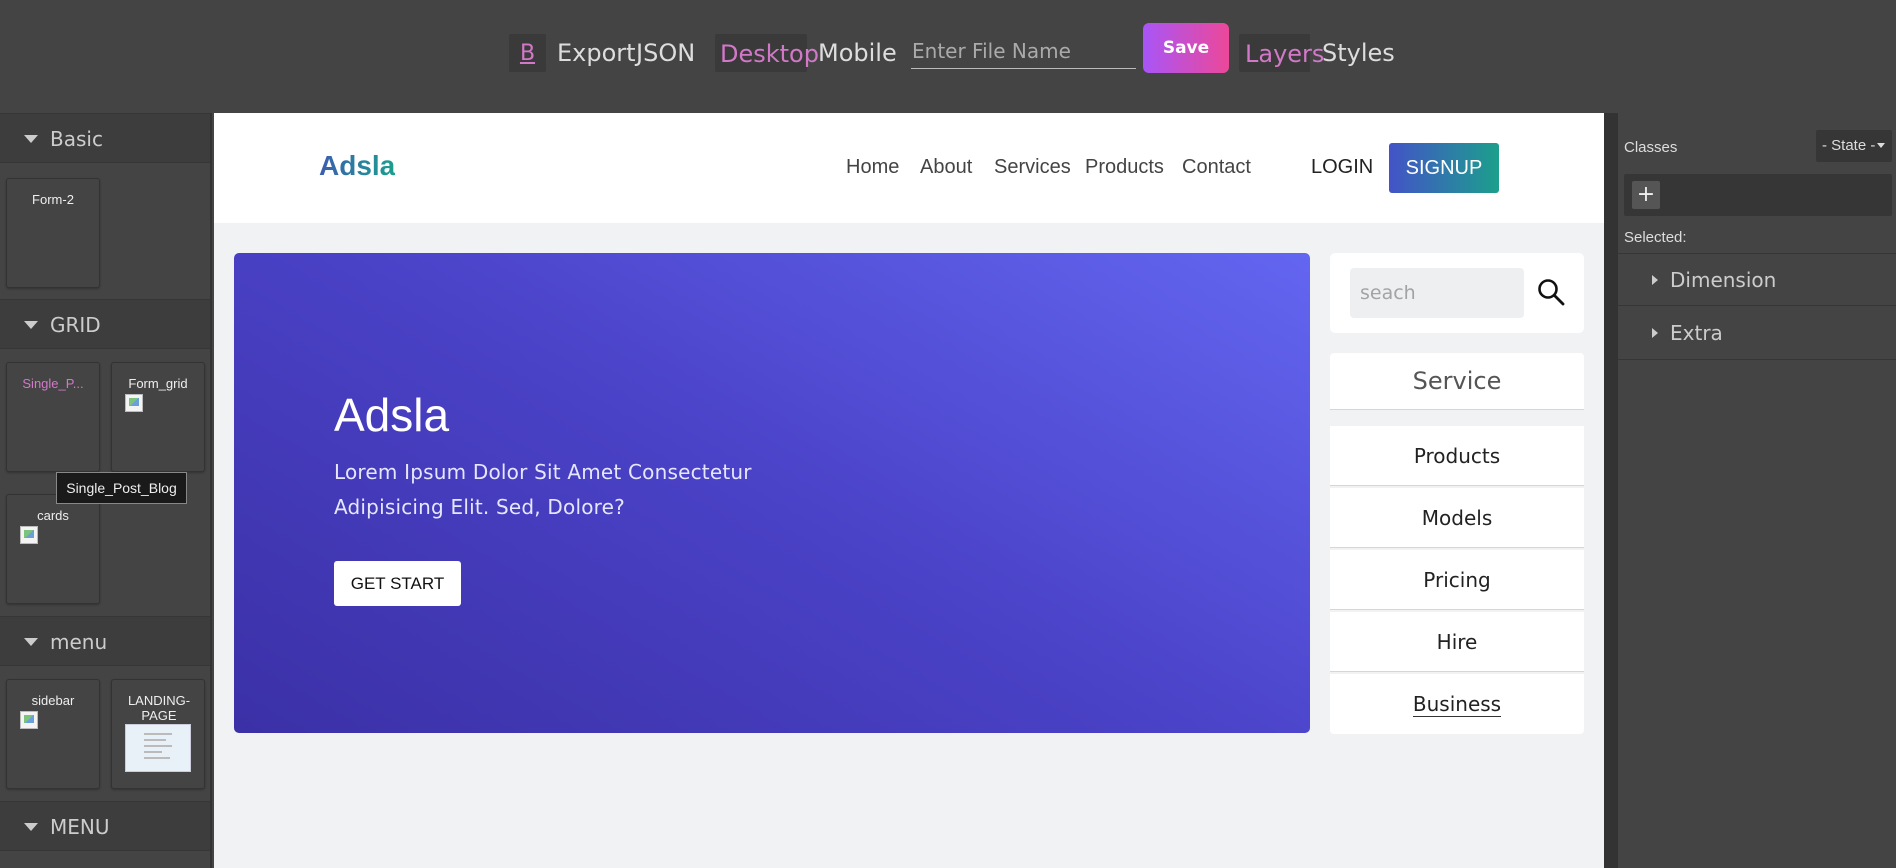 This screenshot has width=1896, height=868. What do you see at coordinates (1023, 51) in the screenshot?
I see `file-name-input` at bounding box center [1023, 51].